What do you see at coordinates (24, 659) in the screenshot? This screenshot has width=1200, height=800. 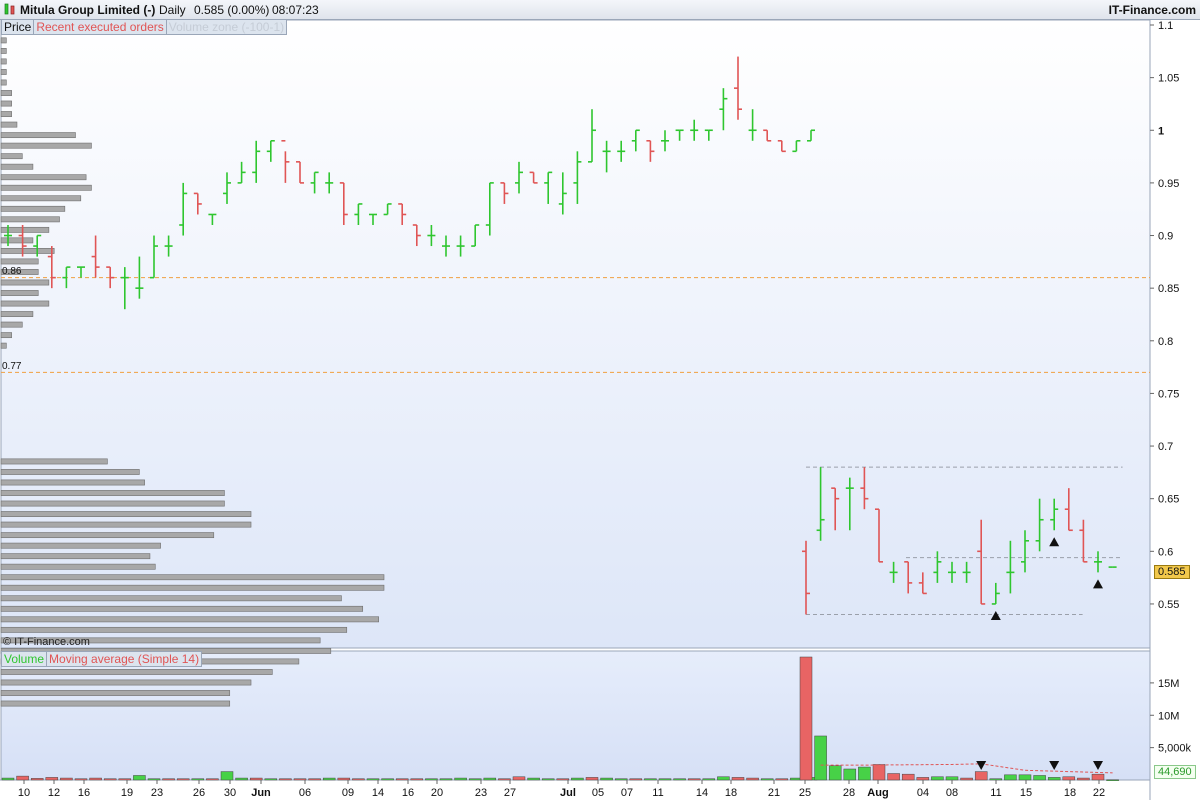 I see `tab-volume: Volume` at bounding box center [24, 659].